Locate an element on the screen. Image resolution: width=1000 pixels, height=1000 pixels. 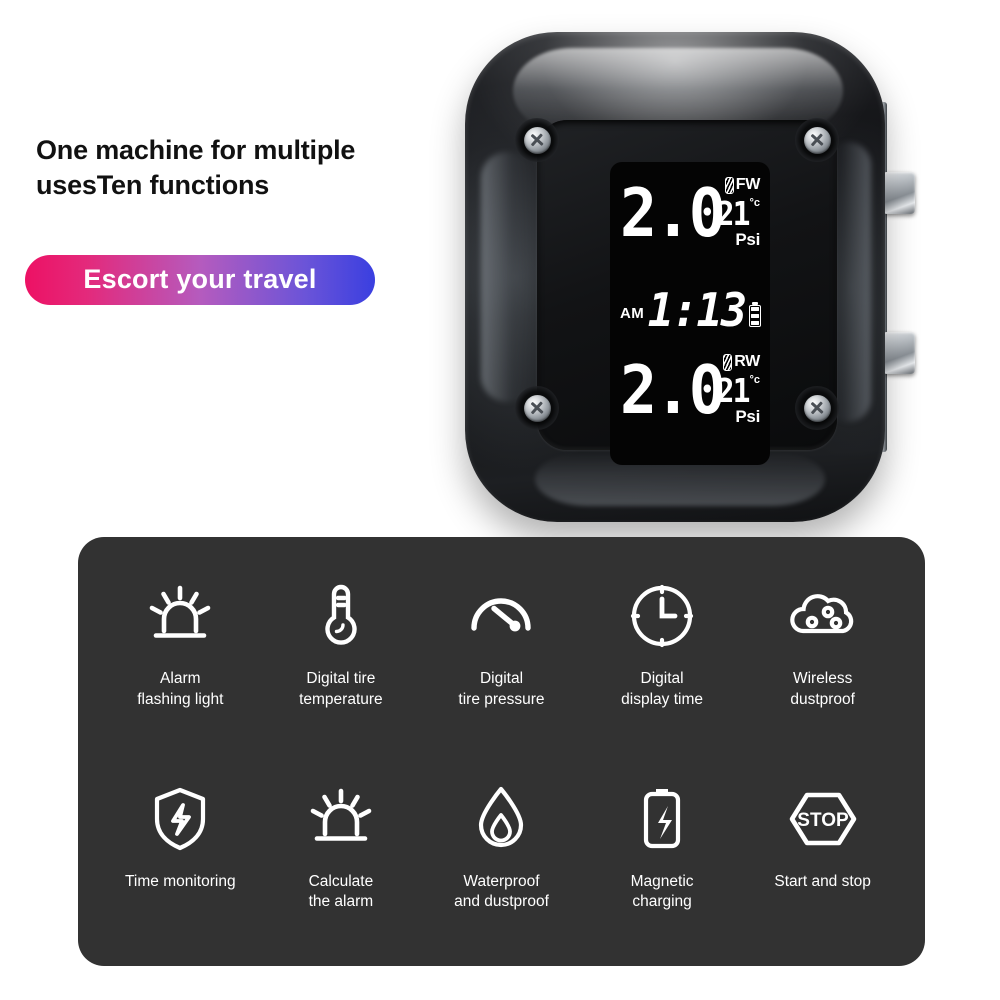
feature-time-monitoring: Time monitoring is located at coordinates (180, 824).